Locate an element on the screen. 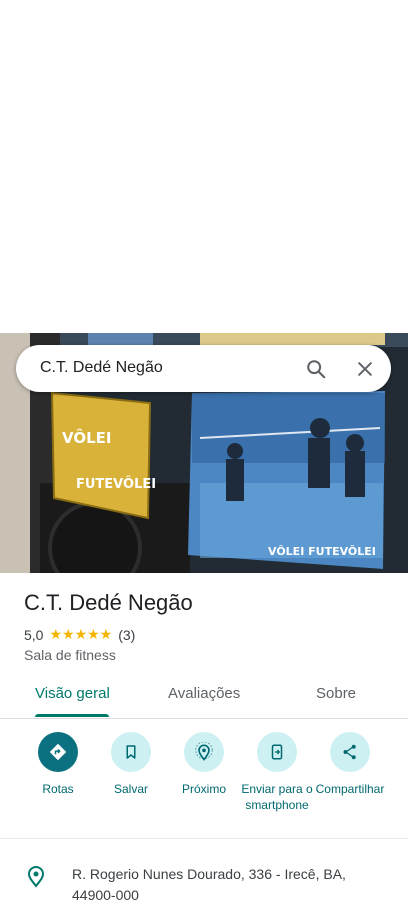 This screenshot has height=906, width=408. sign-text-futevolei: FUTEVÔLEI is located at coordinates (116, 484).